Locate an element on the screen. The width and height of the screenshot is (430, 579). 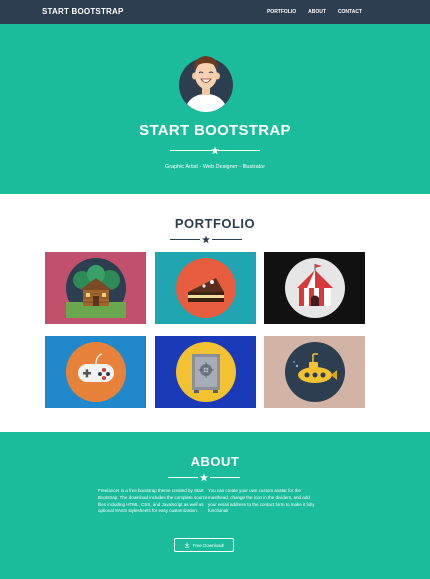
portfolio-item-circus is located at coordinates (314, 288).